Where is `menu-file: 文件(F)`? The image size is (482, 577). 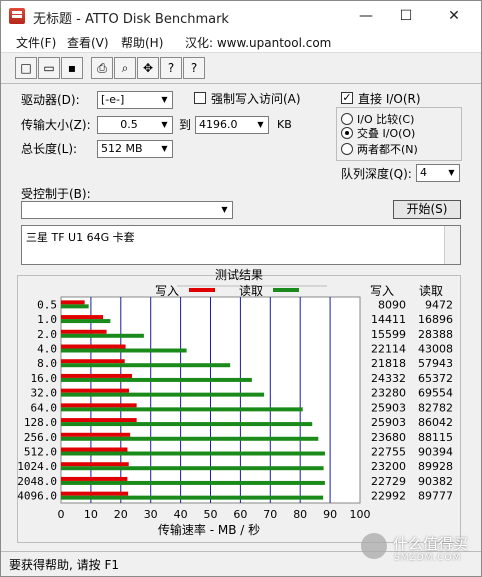 menu-file: 文件(F) is located at coordinates (36, 42).